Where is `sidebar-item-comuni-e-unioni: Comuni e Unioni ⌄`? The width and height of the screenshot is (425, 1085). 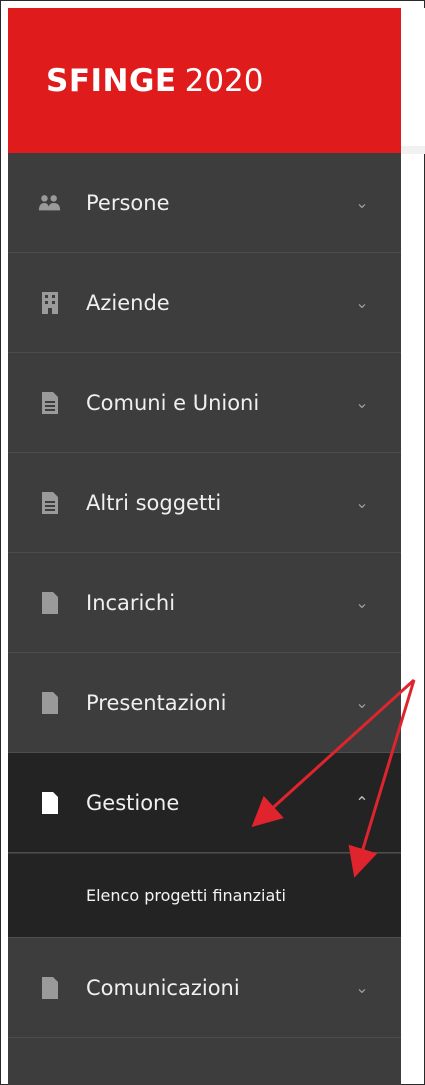 sidebar-item-comuni-e-unioni: Comuni e Unioni ⌄ is located at coordinates (204, 403).